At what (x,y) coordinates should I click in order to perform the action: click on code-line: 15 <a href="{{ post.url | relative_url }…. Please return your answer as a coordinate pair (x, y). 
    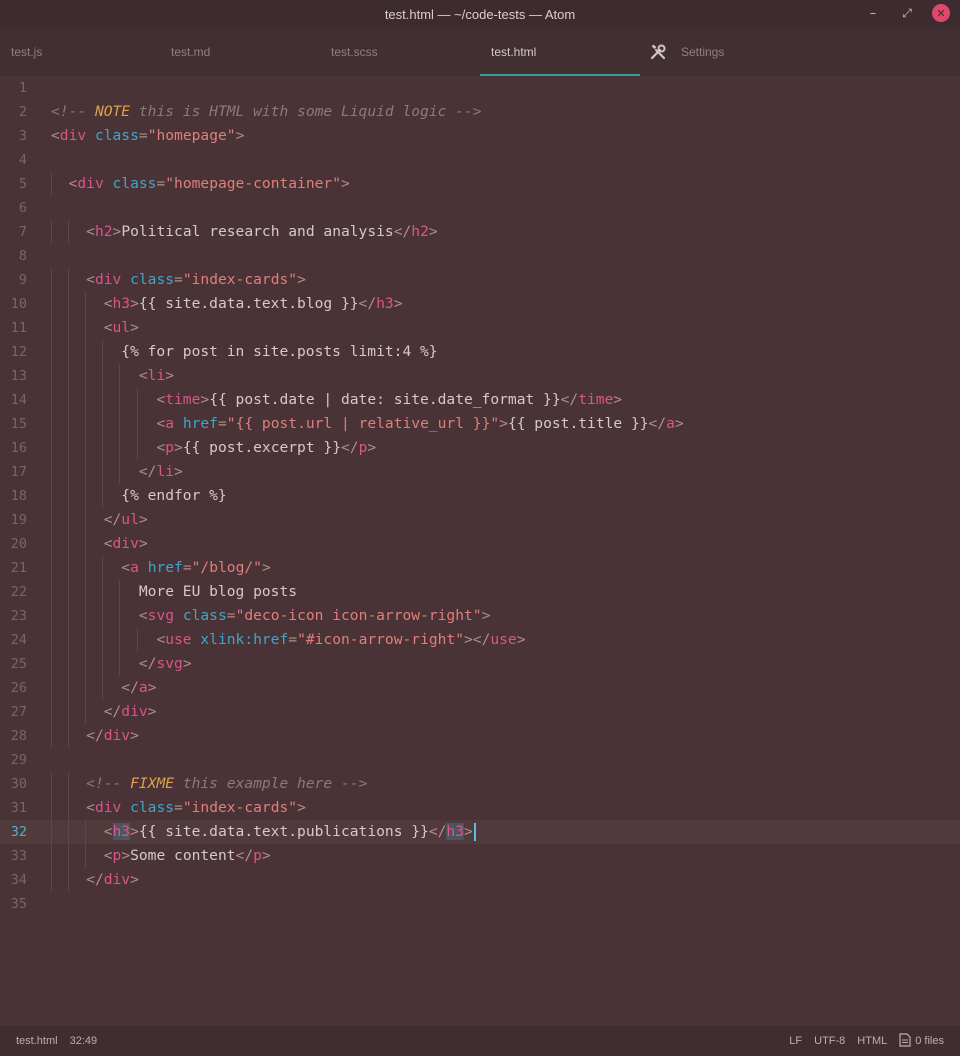
    Looking at the image, I should click on (480, 424).